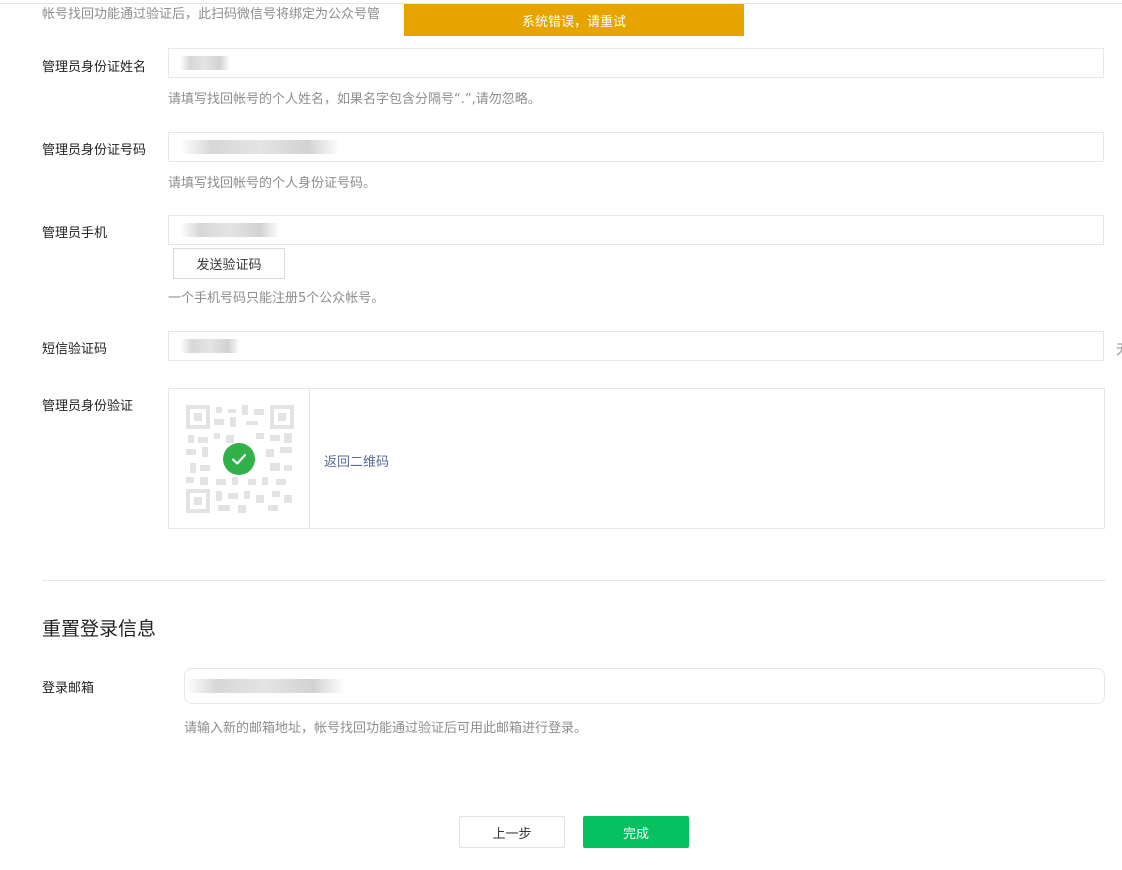 Image resolution: width=1122 pixels, height=870 pixels. What do you see at coordinates (68, 688) in the screenshot?
I see `email-label: 登录邮箱` at bounding box center [68, 688].